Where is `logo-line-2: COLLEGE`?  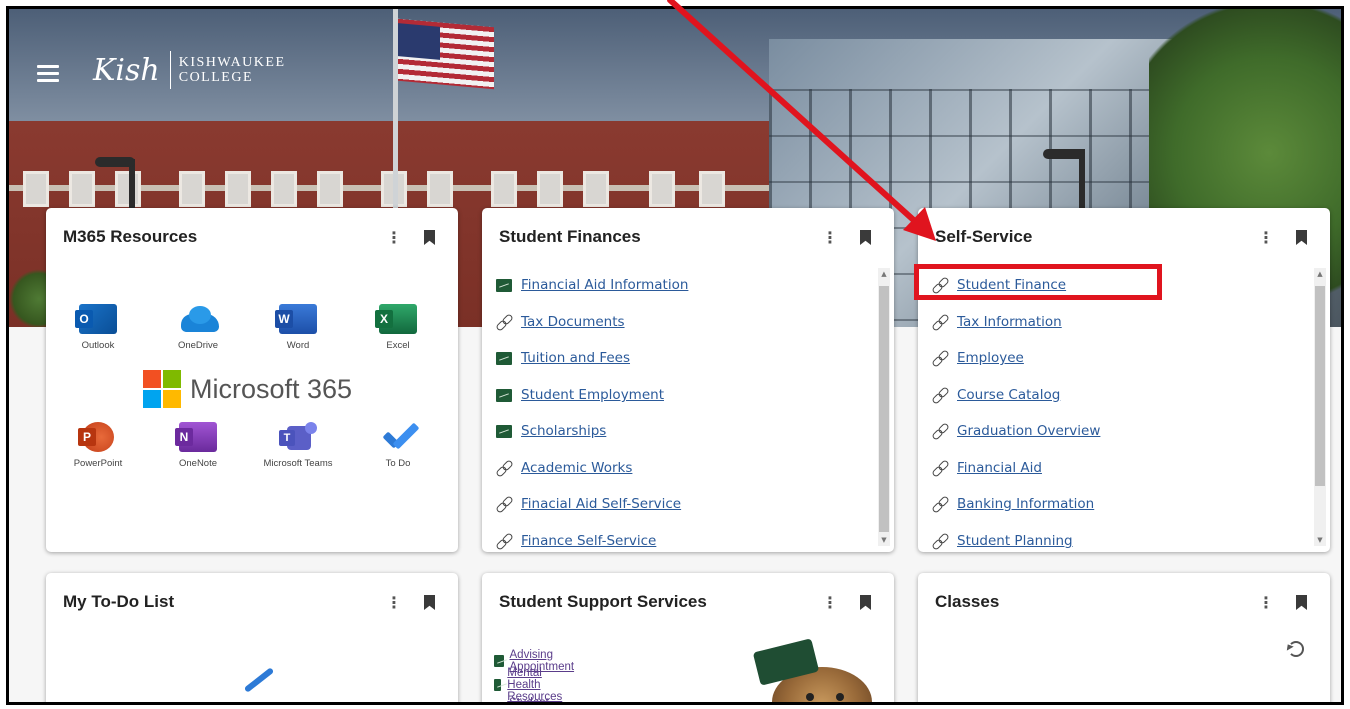 logo-line-2: COLLEGE is located at coordinates (215, 77).